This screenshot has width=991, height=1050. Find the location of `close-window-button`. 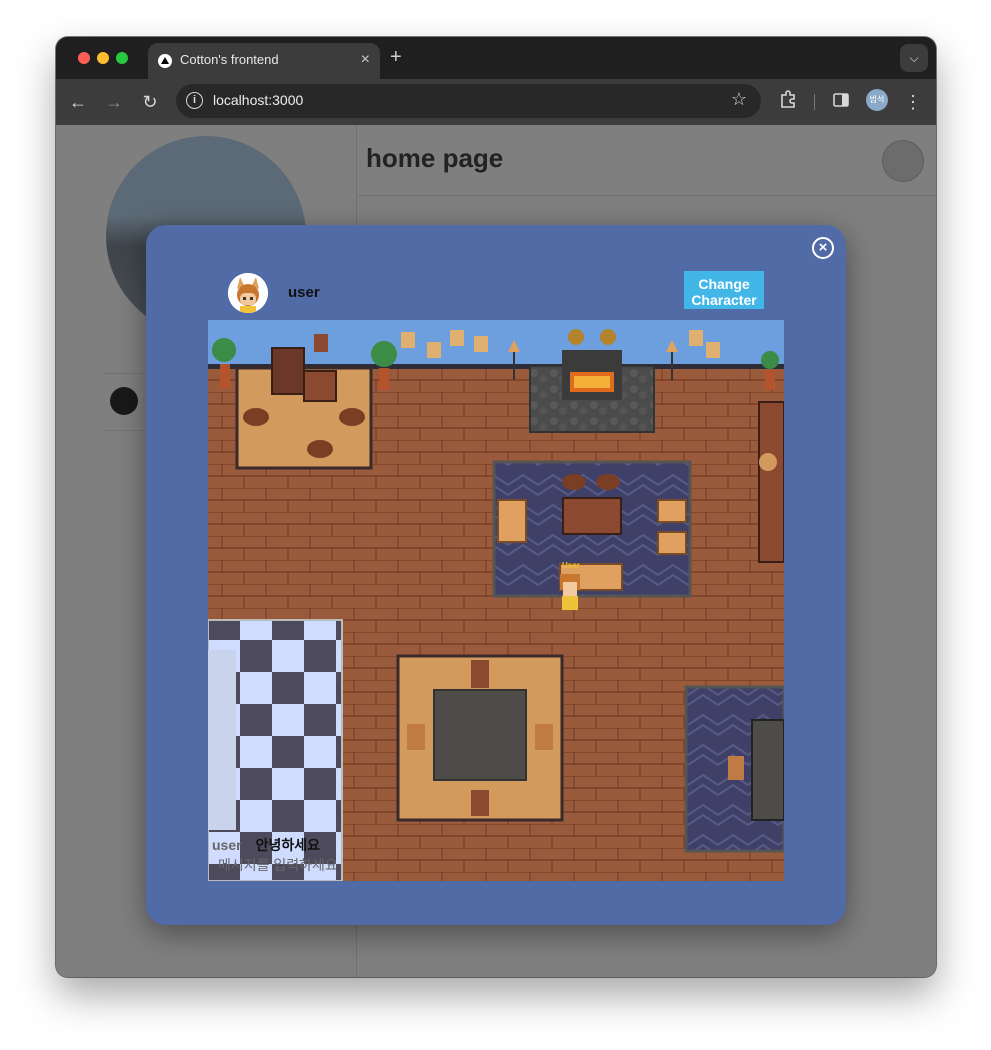

close-window-button is located at coordinates (84, 58).